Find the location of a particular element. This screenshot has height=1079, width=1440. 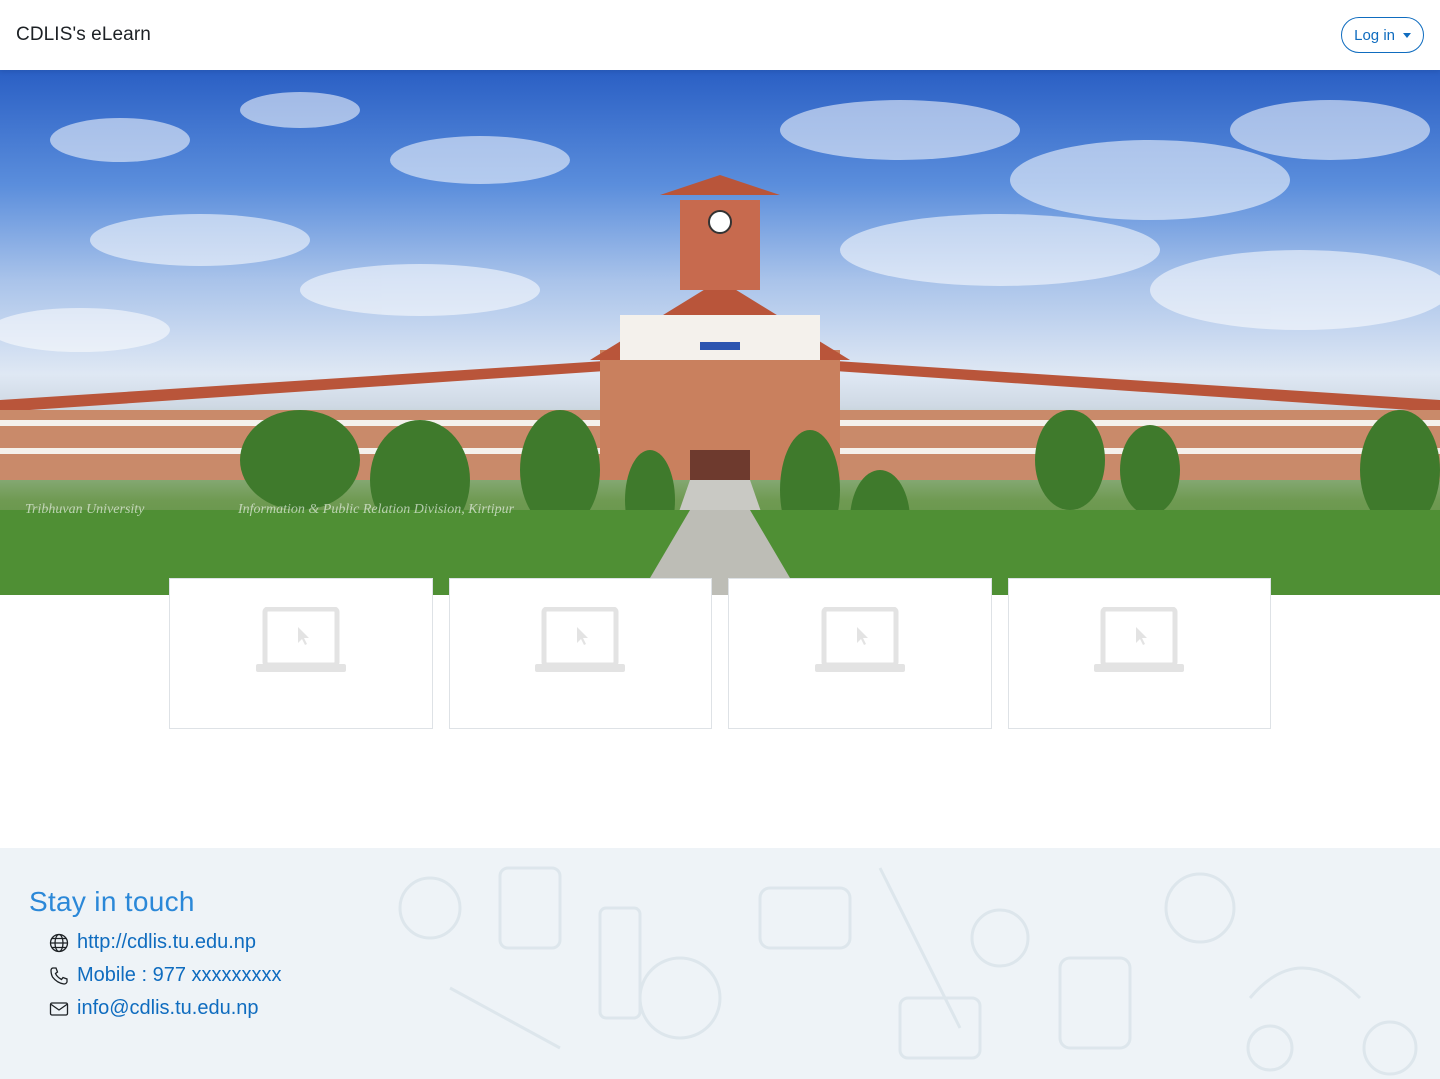

contact-mobile-row: Mobile : 977 xxxxxxxxx is located at coordinates (155, 975).